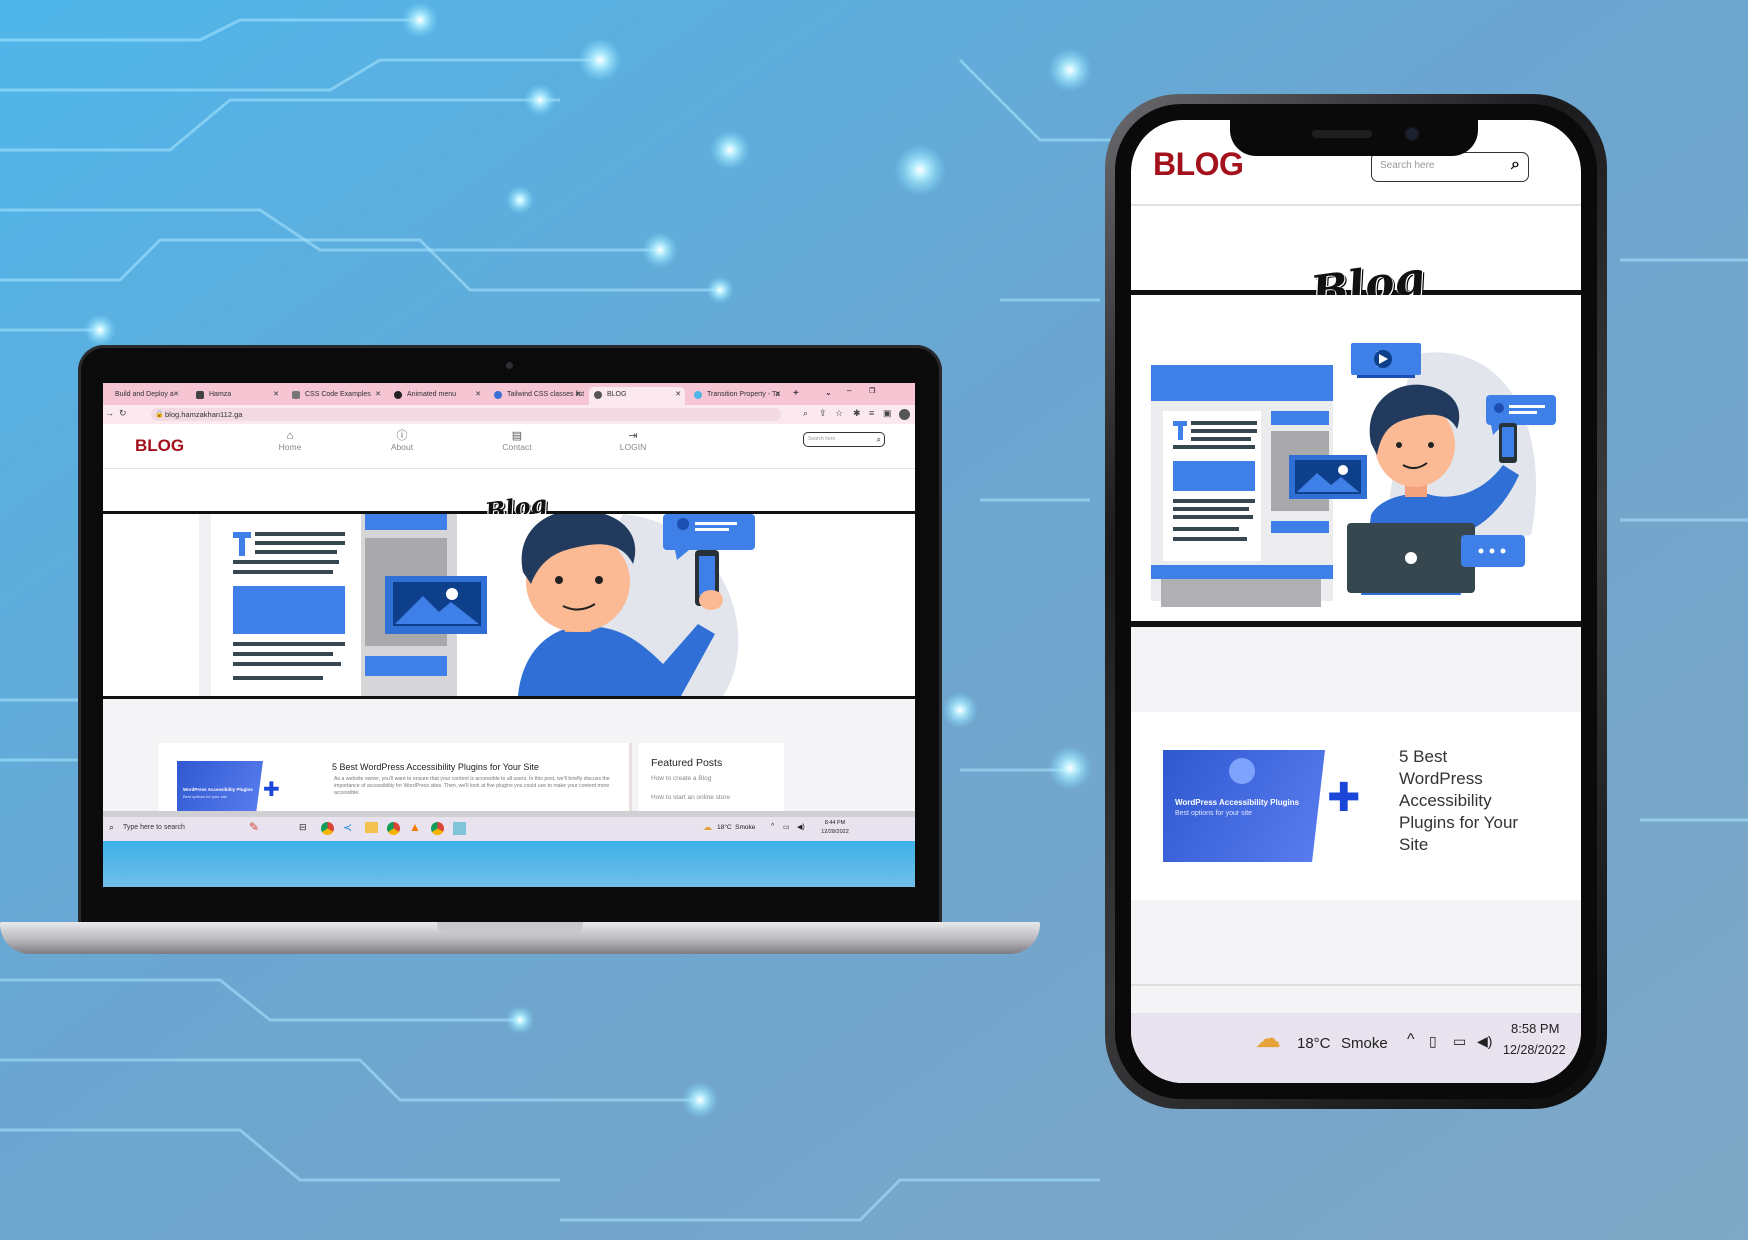 The width and height of the screenshot is (1748, 1240). Describe the element at coordinates (537, 396) in the screenshot. I see `browser-tab: Tailwind CSS classes list ✕` at that location.